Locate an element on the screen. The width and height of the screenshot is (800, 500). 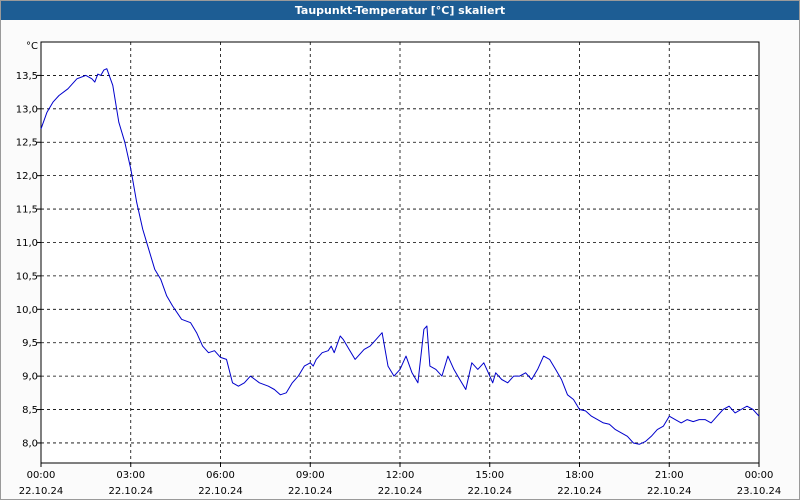
x-tick-time-label: 21:00 is located at coordinates (669, 475).